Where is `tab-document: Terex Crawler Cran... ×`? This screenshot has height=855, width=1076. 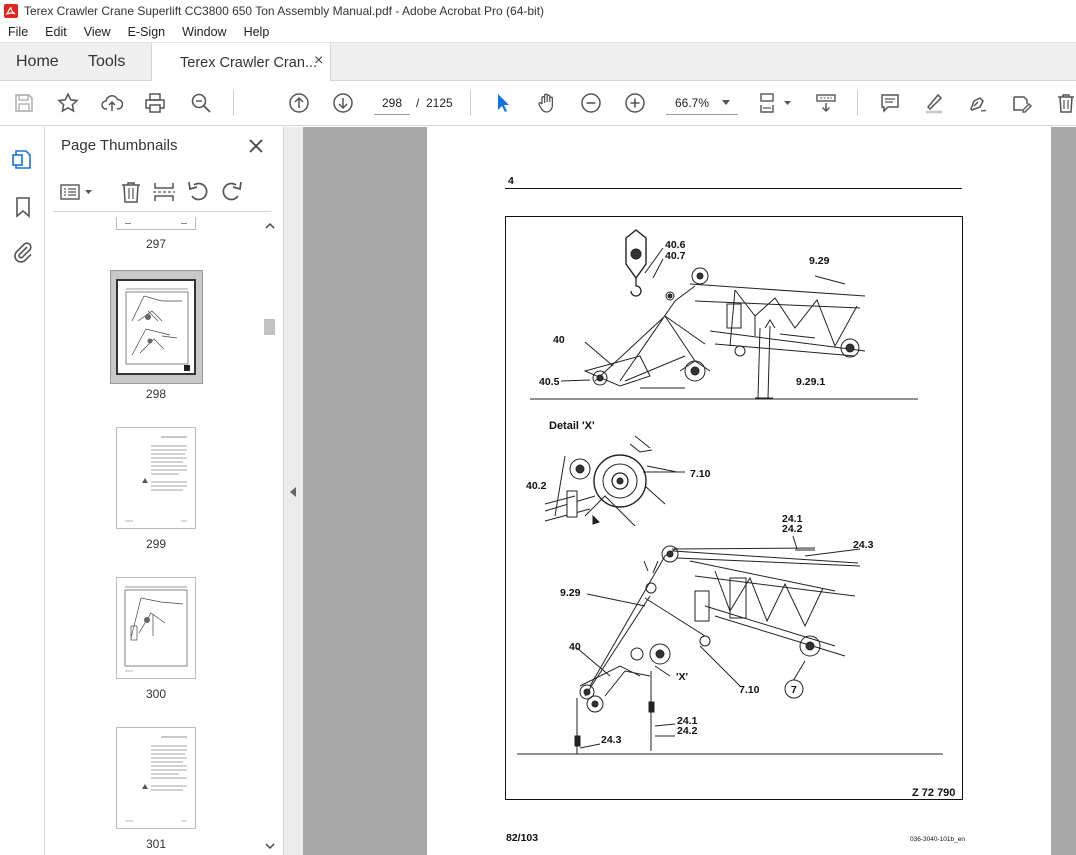 tab-document: Terex Crawler Cran... × is located at coordinates (241, 62).